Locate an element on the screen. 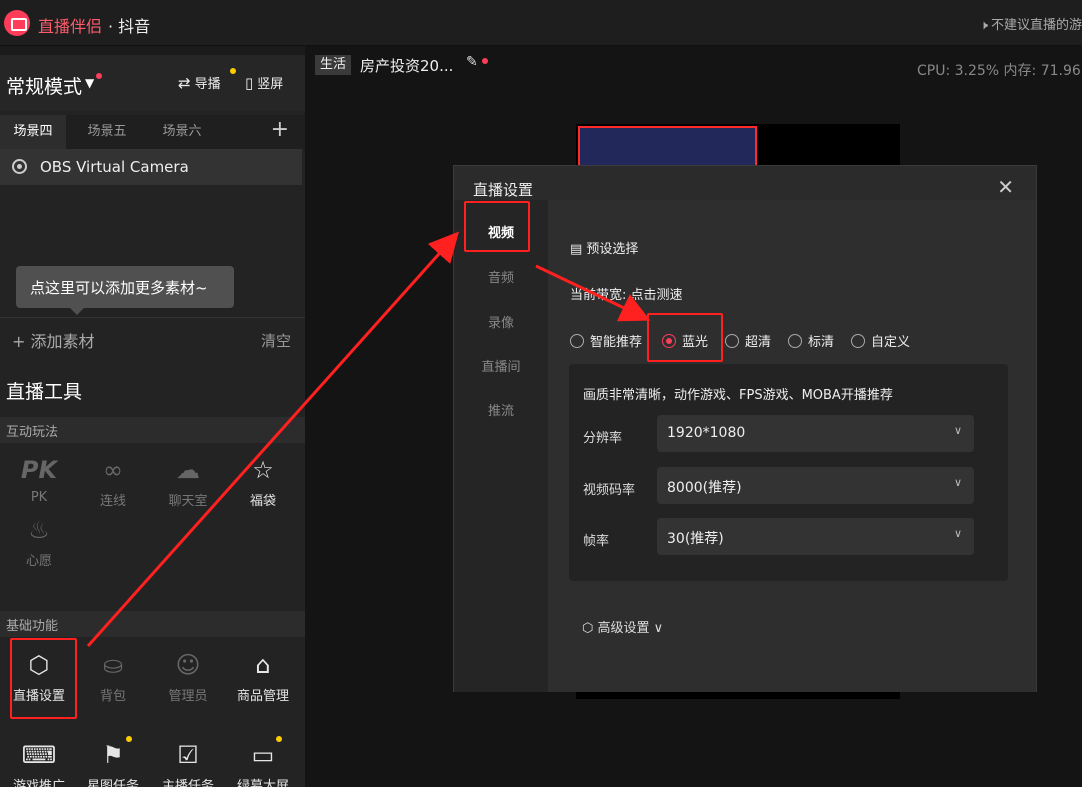 Image resolution: width=1082 pixels, height=787 pixels. notice-banner: 🕨 不建议直播的游 is located at coordinates (1031, 23).